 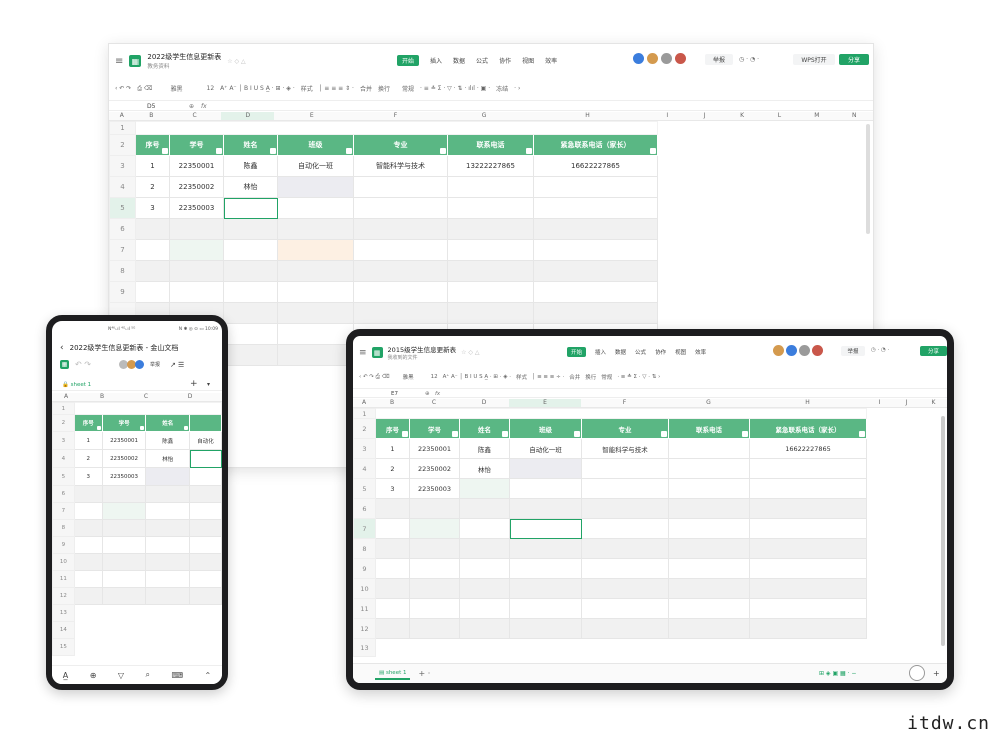 I want to click on col-G: G, so click(x=484, y=116).